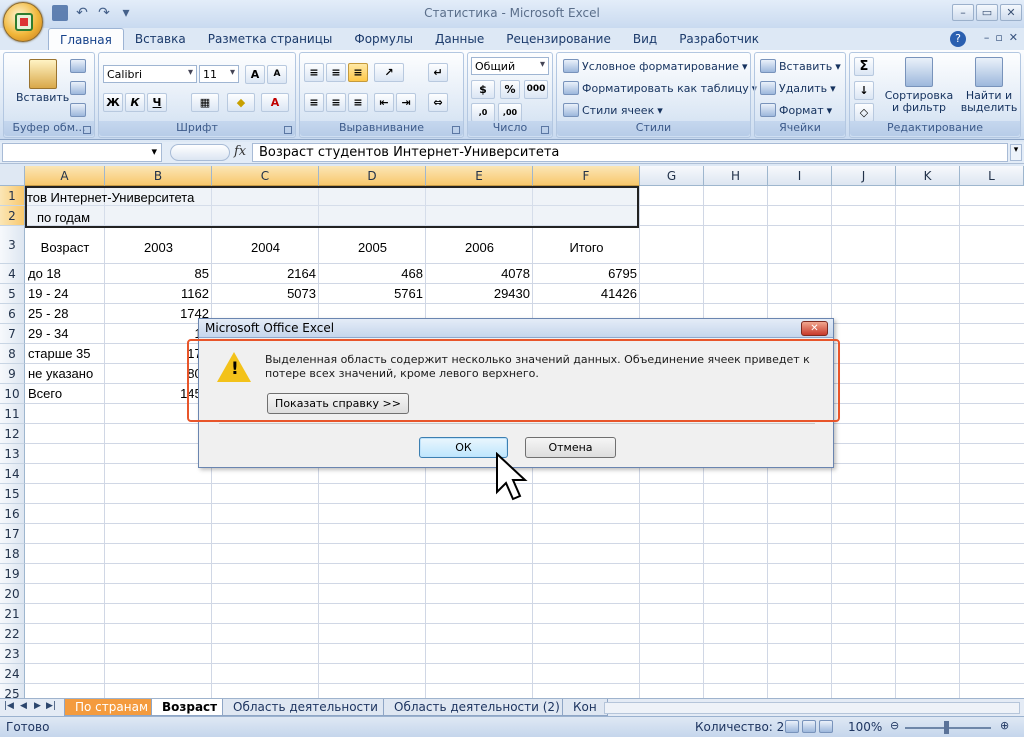 The height and width of the screenshot is (737, 1024). I want to click on last-sheet-icon: ▶|, so click(51, 706).